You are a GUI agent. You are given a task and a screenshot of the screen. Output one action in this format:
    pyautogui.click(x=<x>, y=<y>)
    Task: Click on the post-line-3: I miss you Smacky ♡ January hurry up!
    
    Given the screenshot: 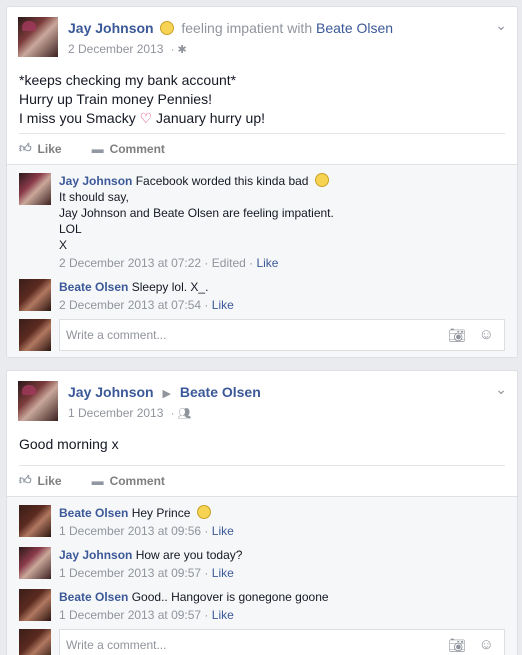 What is the action you would take?
    pyautogui.click(x=262, y=118)
    